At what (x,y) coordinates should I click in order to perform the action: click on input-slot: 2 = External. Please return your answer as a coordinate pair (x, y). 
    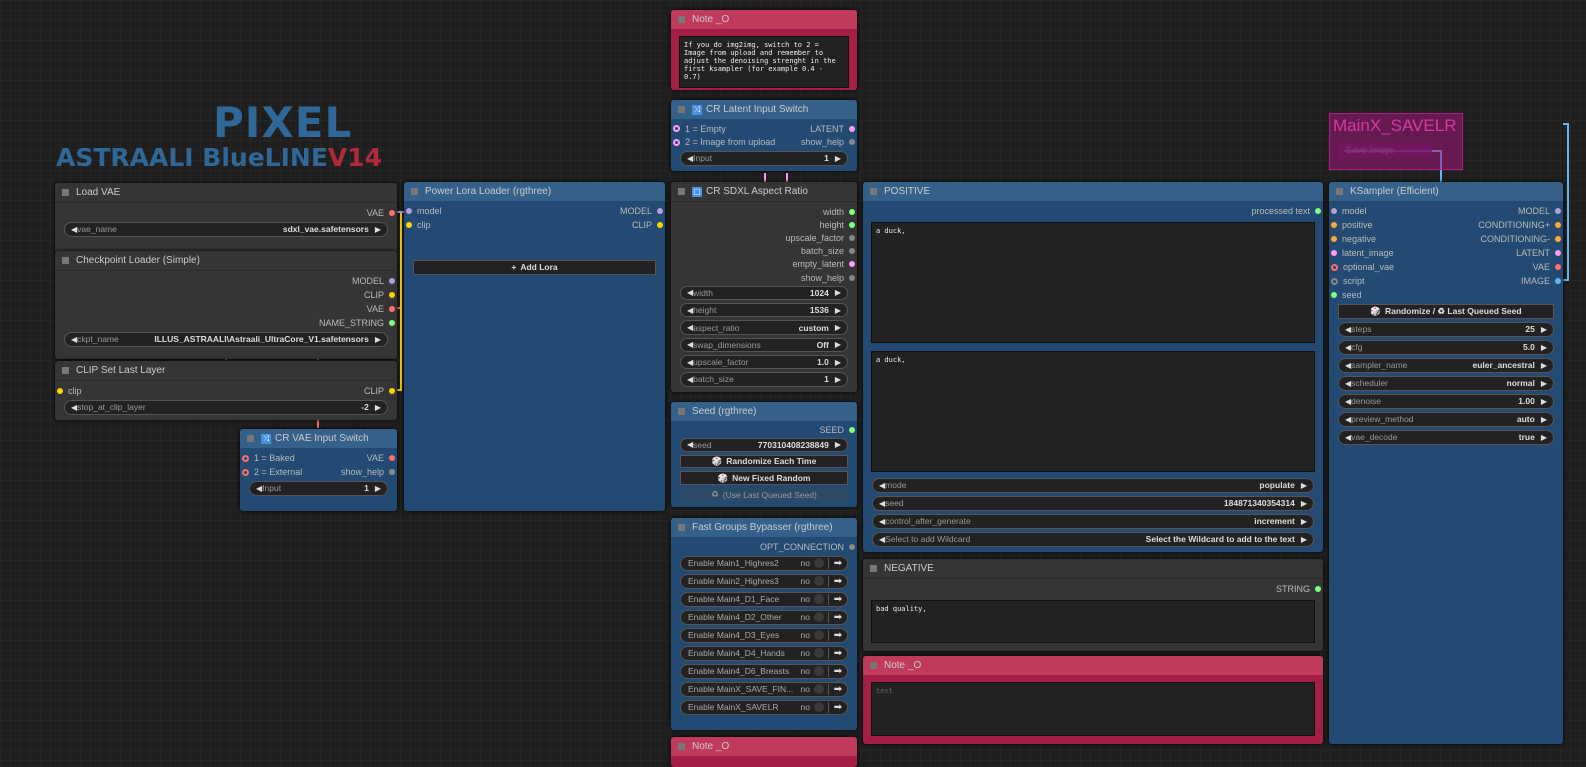
    Looking at the image, I should click on (272, 472).